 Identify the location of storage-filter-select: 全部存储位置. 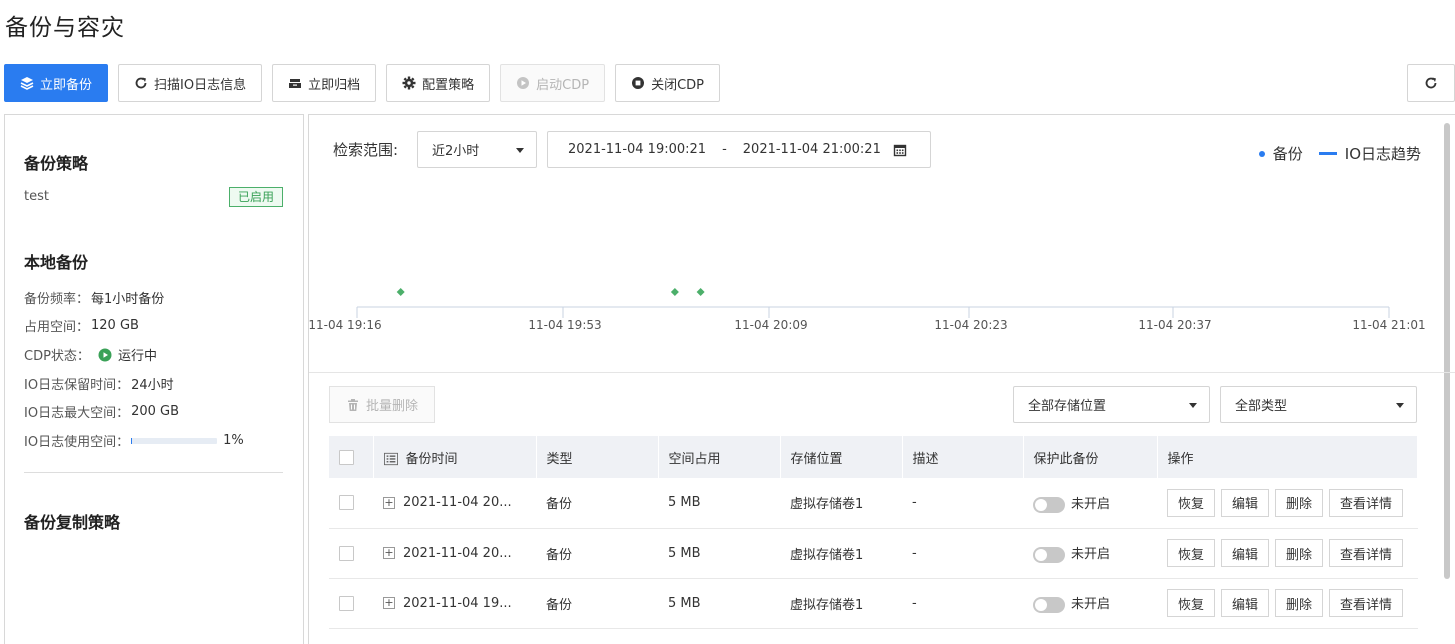
(1111, 404).